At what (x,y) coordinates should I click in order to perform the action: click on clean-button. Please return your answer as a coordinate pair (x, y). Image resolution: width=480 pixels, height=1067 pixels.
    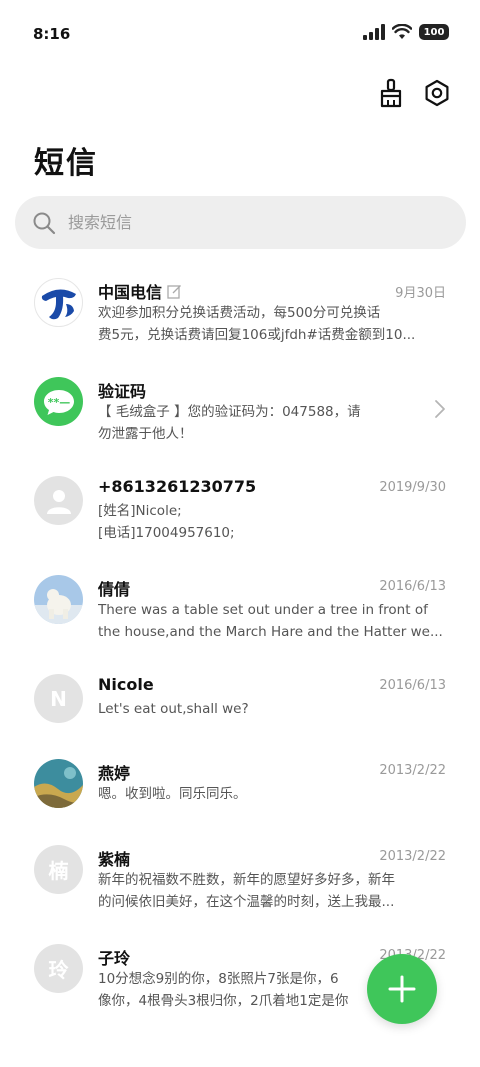
    Looking at the image, I should click on (391, 93).